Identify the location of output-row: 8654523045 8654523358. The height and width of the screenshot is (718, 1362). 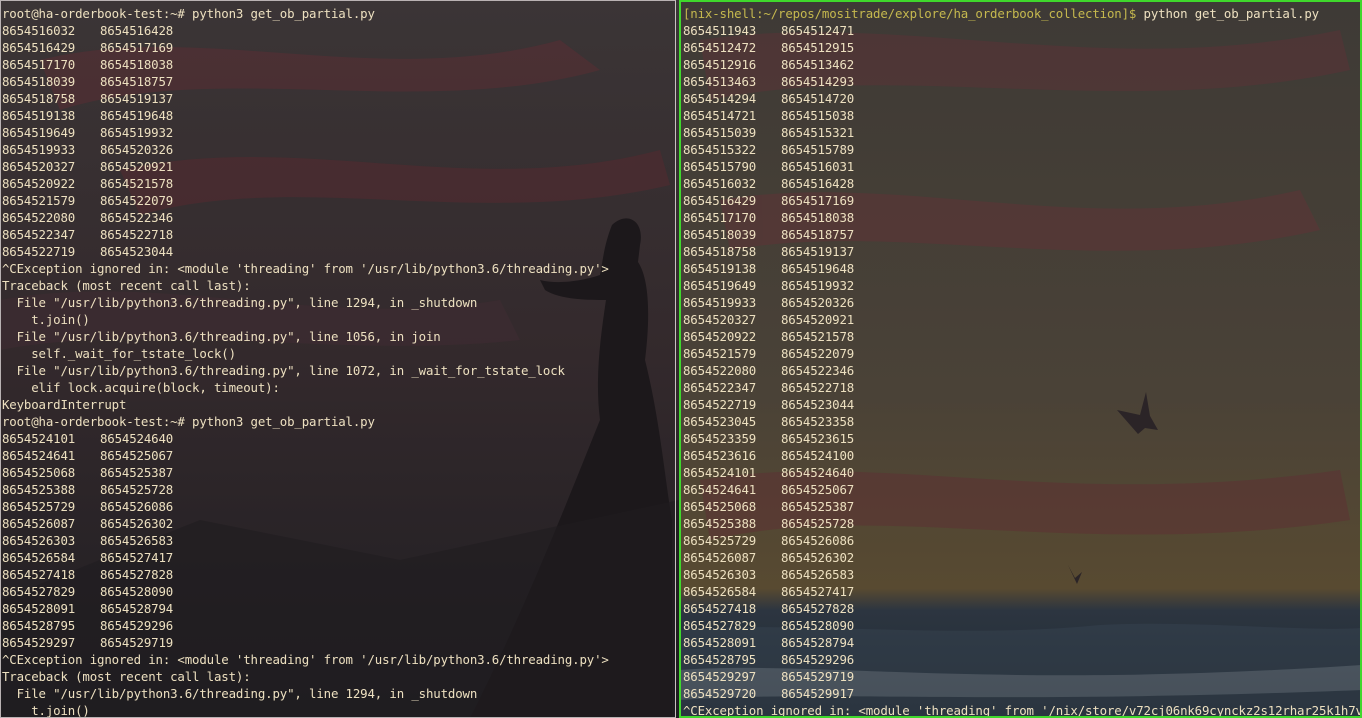
(1021, 421).